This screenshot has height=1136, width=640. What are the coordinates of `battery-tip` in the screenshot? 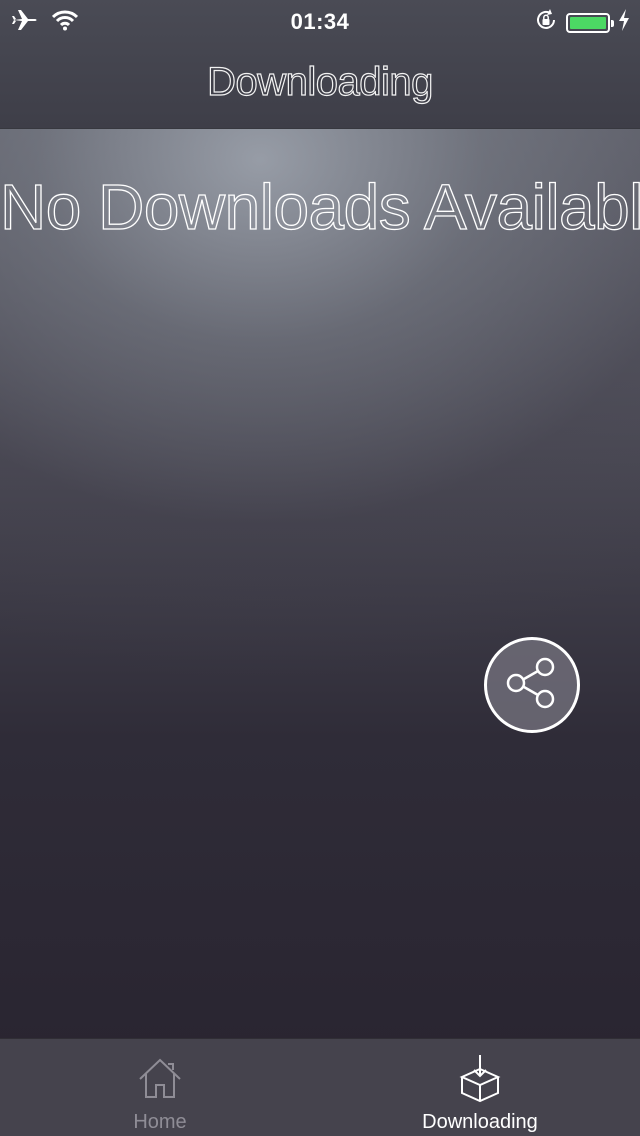 It's located at (612, 23).